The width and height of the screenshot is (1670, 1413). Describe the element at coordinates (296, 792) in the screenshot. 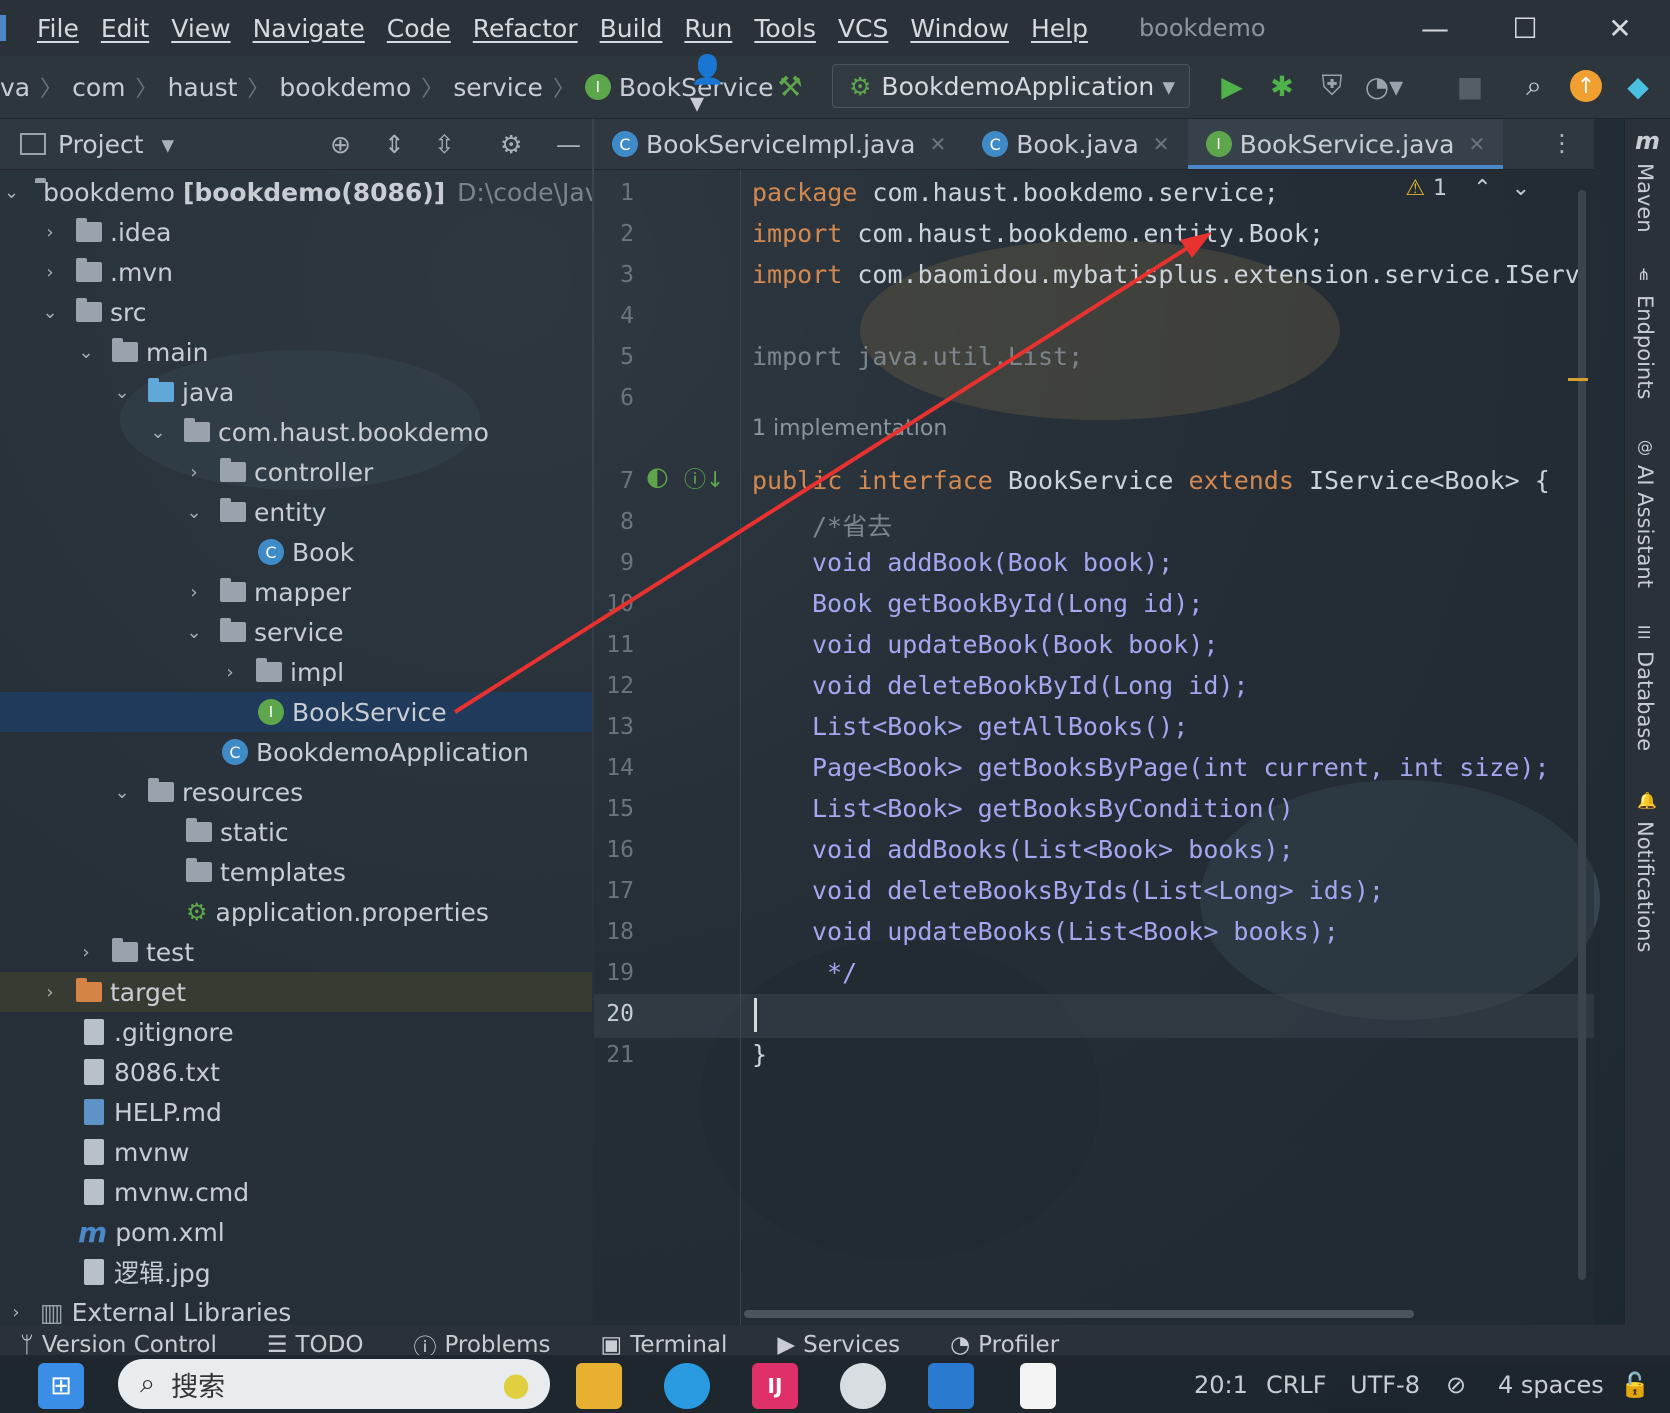

I see `tree-item-resources: ⌄ resources` at that location.